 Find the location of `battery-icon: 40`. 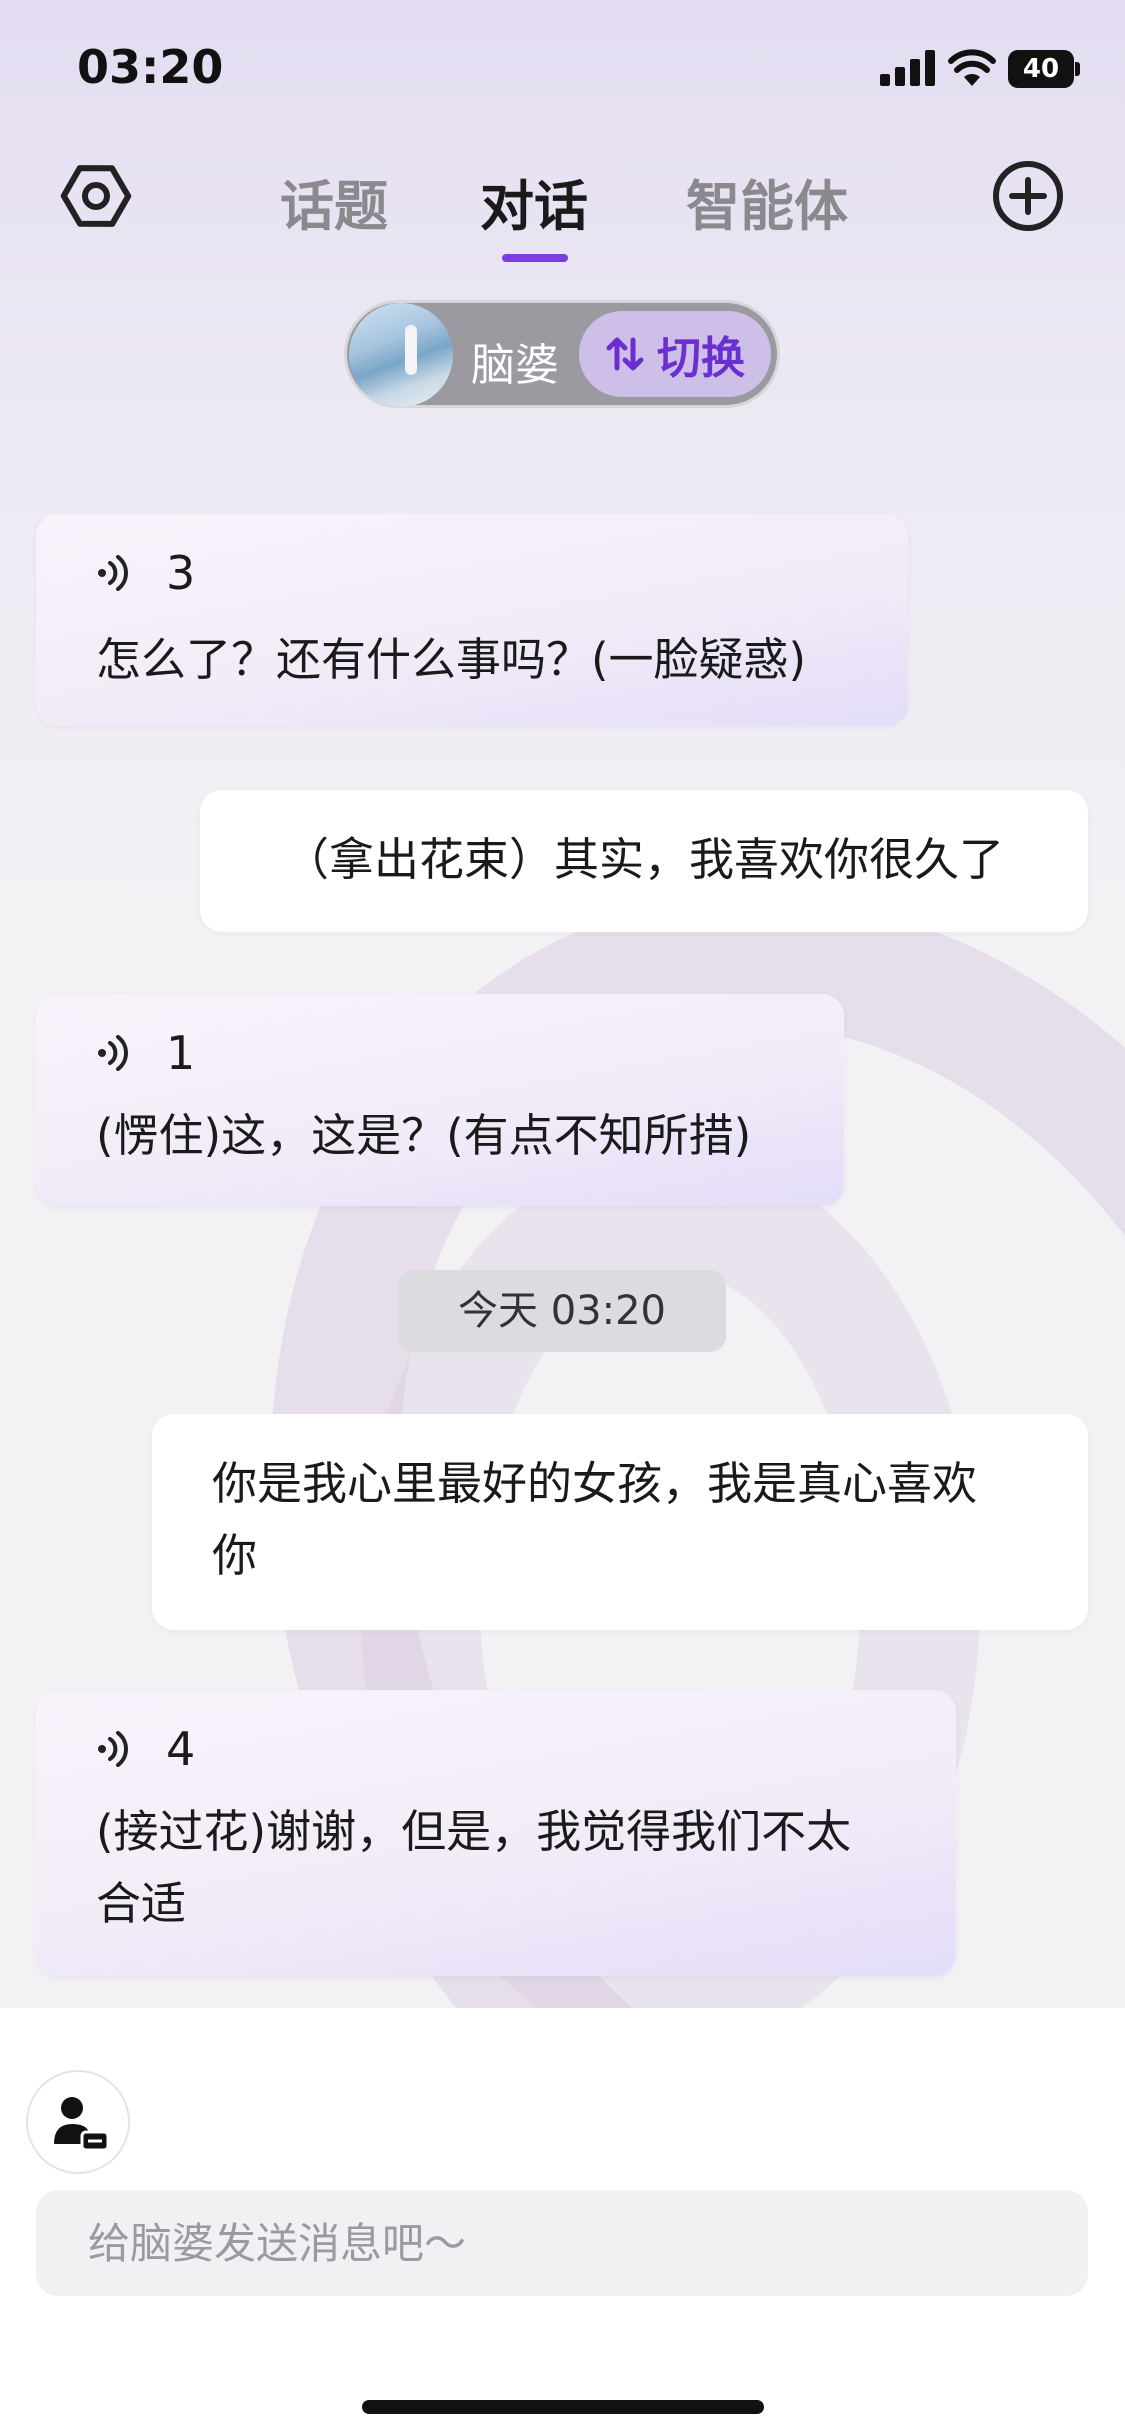

battery-icon: 40 is located at coordinates (1044, 69).